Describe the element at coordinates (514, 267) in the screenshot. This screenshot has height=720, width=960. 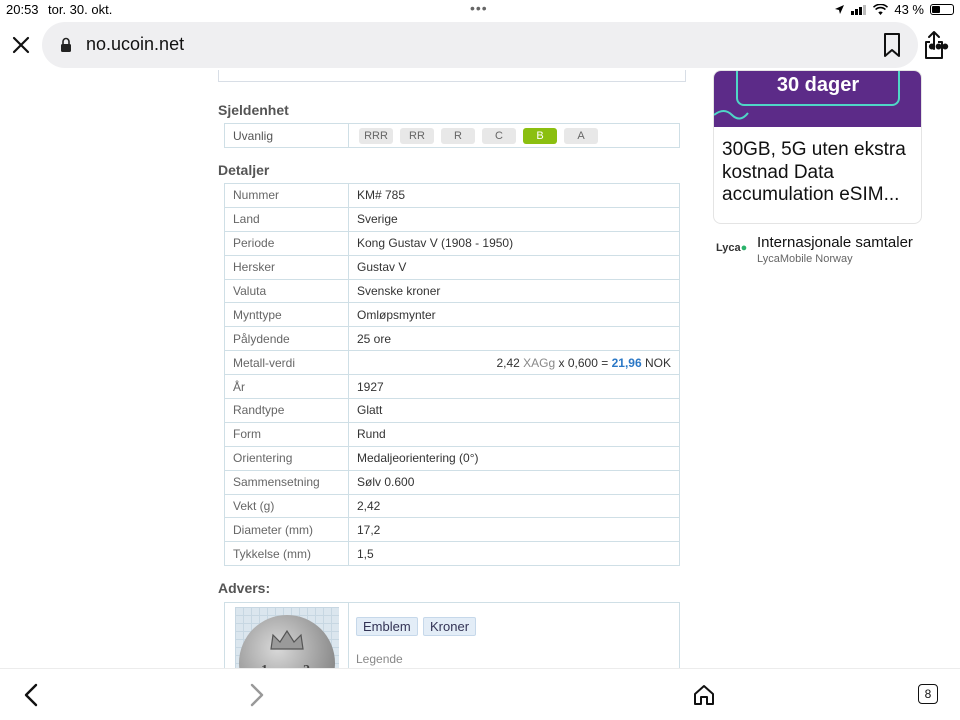
I see `detail-value: Gustav V` at that location.